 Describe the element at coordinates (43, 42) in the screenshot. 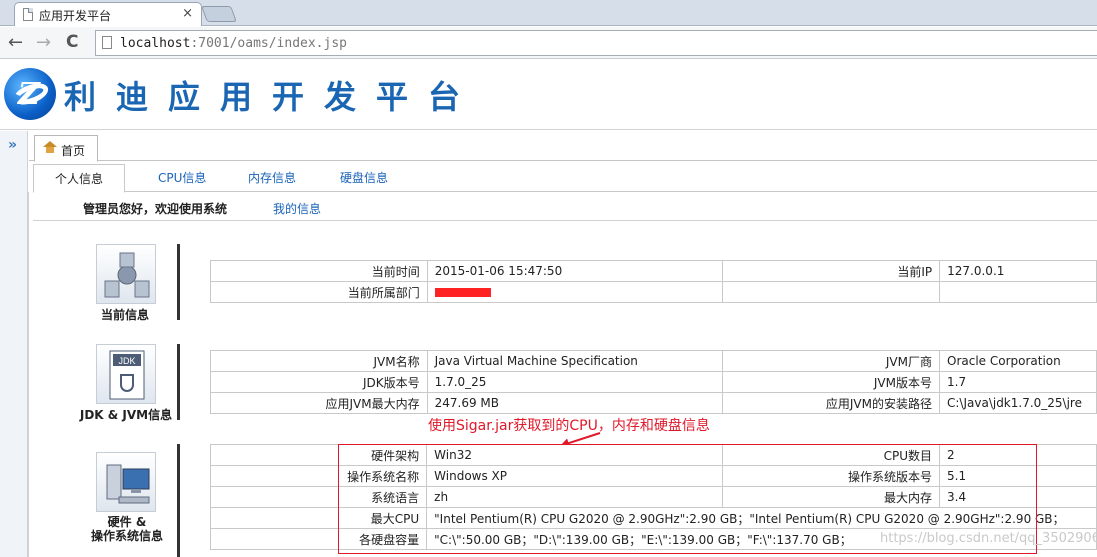

I see `forward-icon: →` at that location.